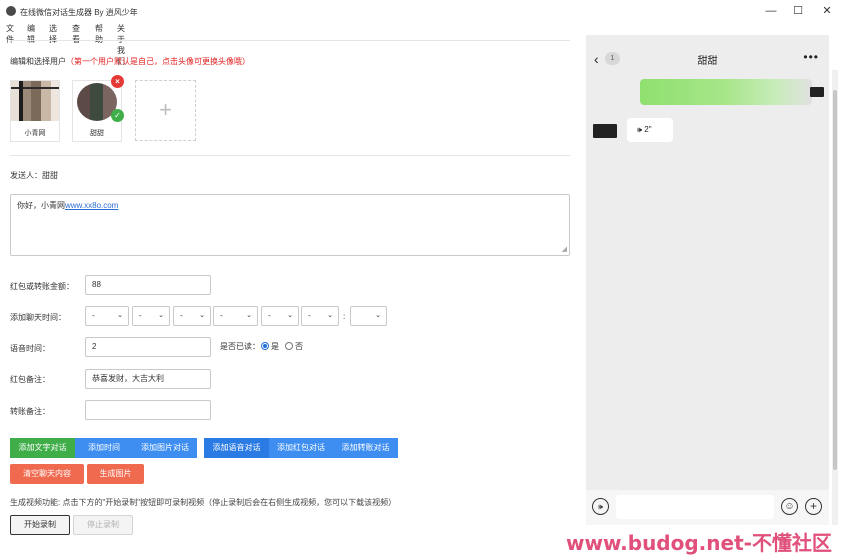  What do you see at coordinates (564, 249) in the screenshot?
I see `resize-grip-icon: ◢` at bounding box center [564, 249].